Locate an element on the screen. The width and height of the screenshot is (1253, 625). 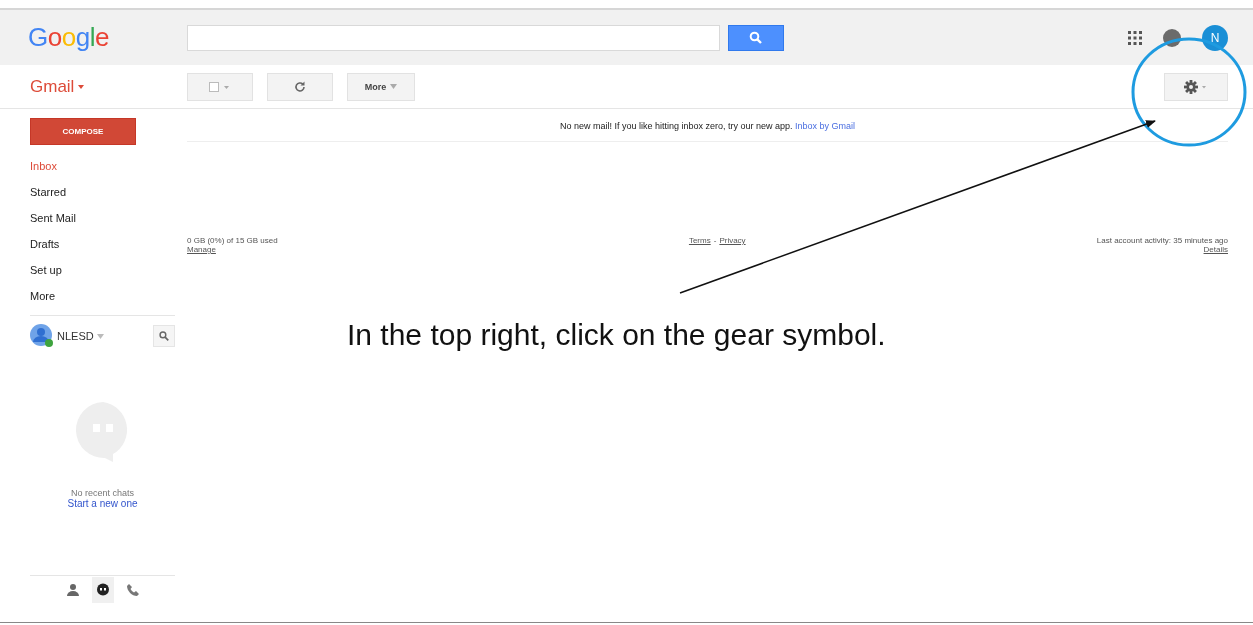
instruction-caption: In the top right, click on the gear symbol. is located at coordinates (616, 335).